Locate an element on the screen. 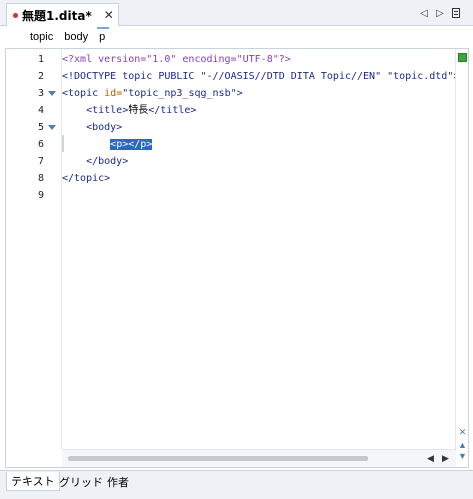 The height and width of the screenshot is (499, 473). code-line: <topic id="topic_np3_sqg_nsb"> is located at coordinates (152, 93).